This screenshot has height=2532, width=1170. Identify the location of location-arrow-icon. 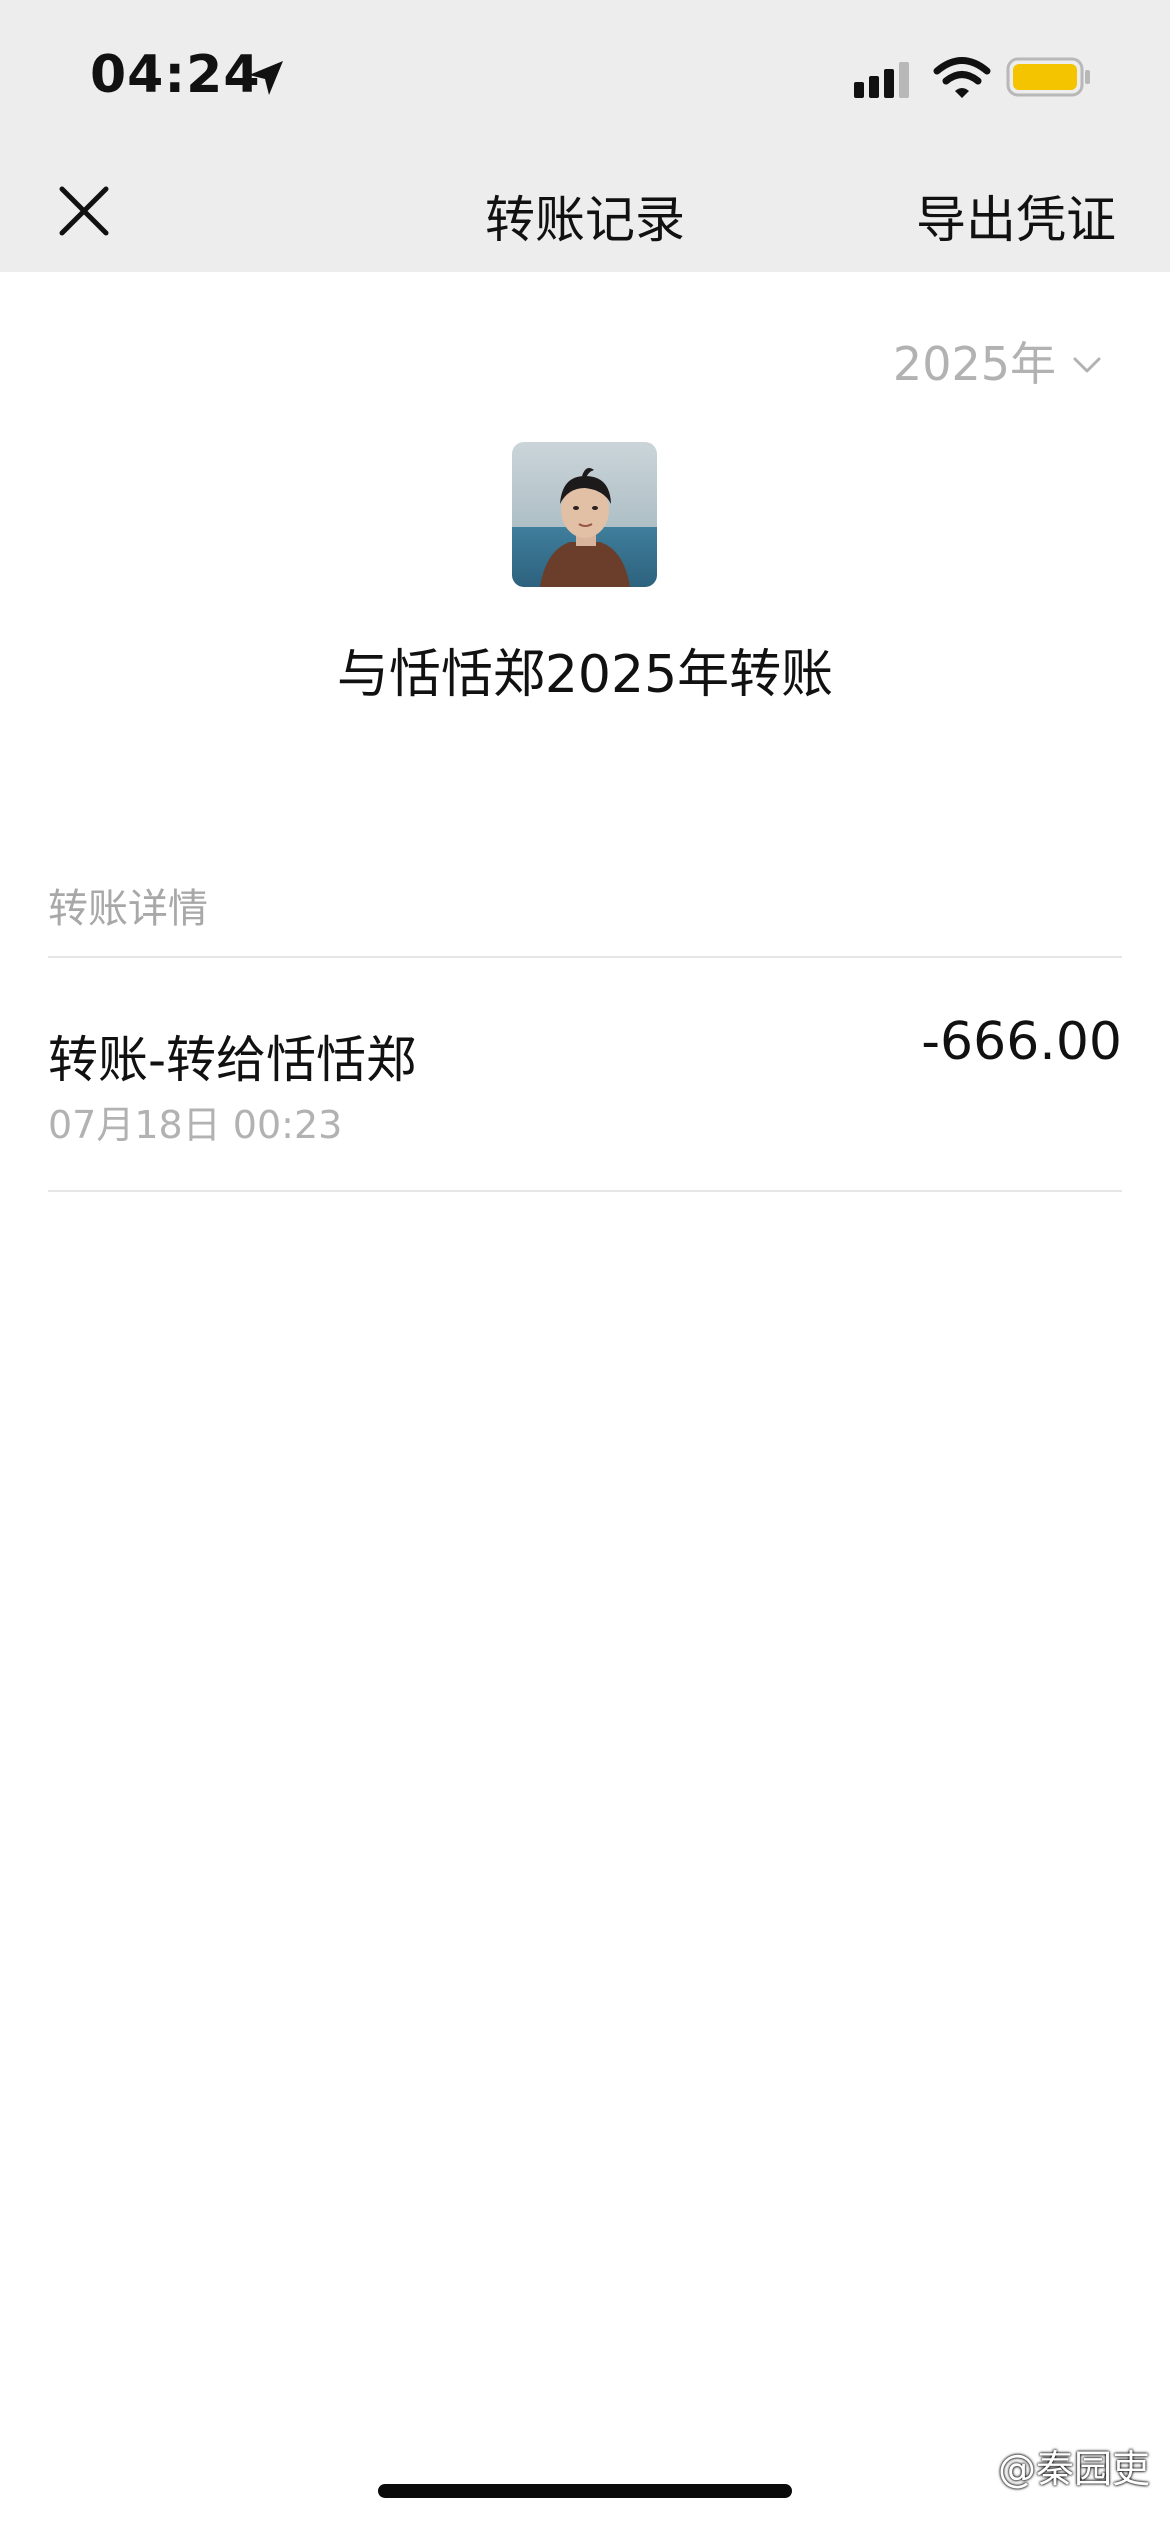
(266, 78).